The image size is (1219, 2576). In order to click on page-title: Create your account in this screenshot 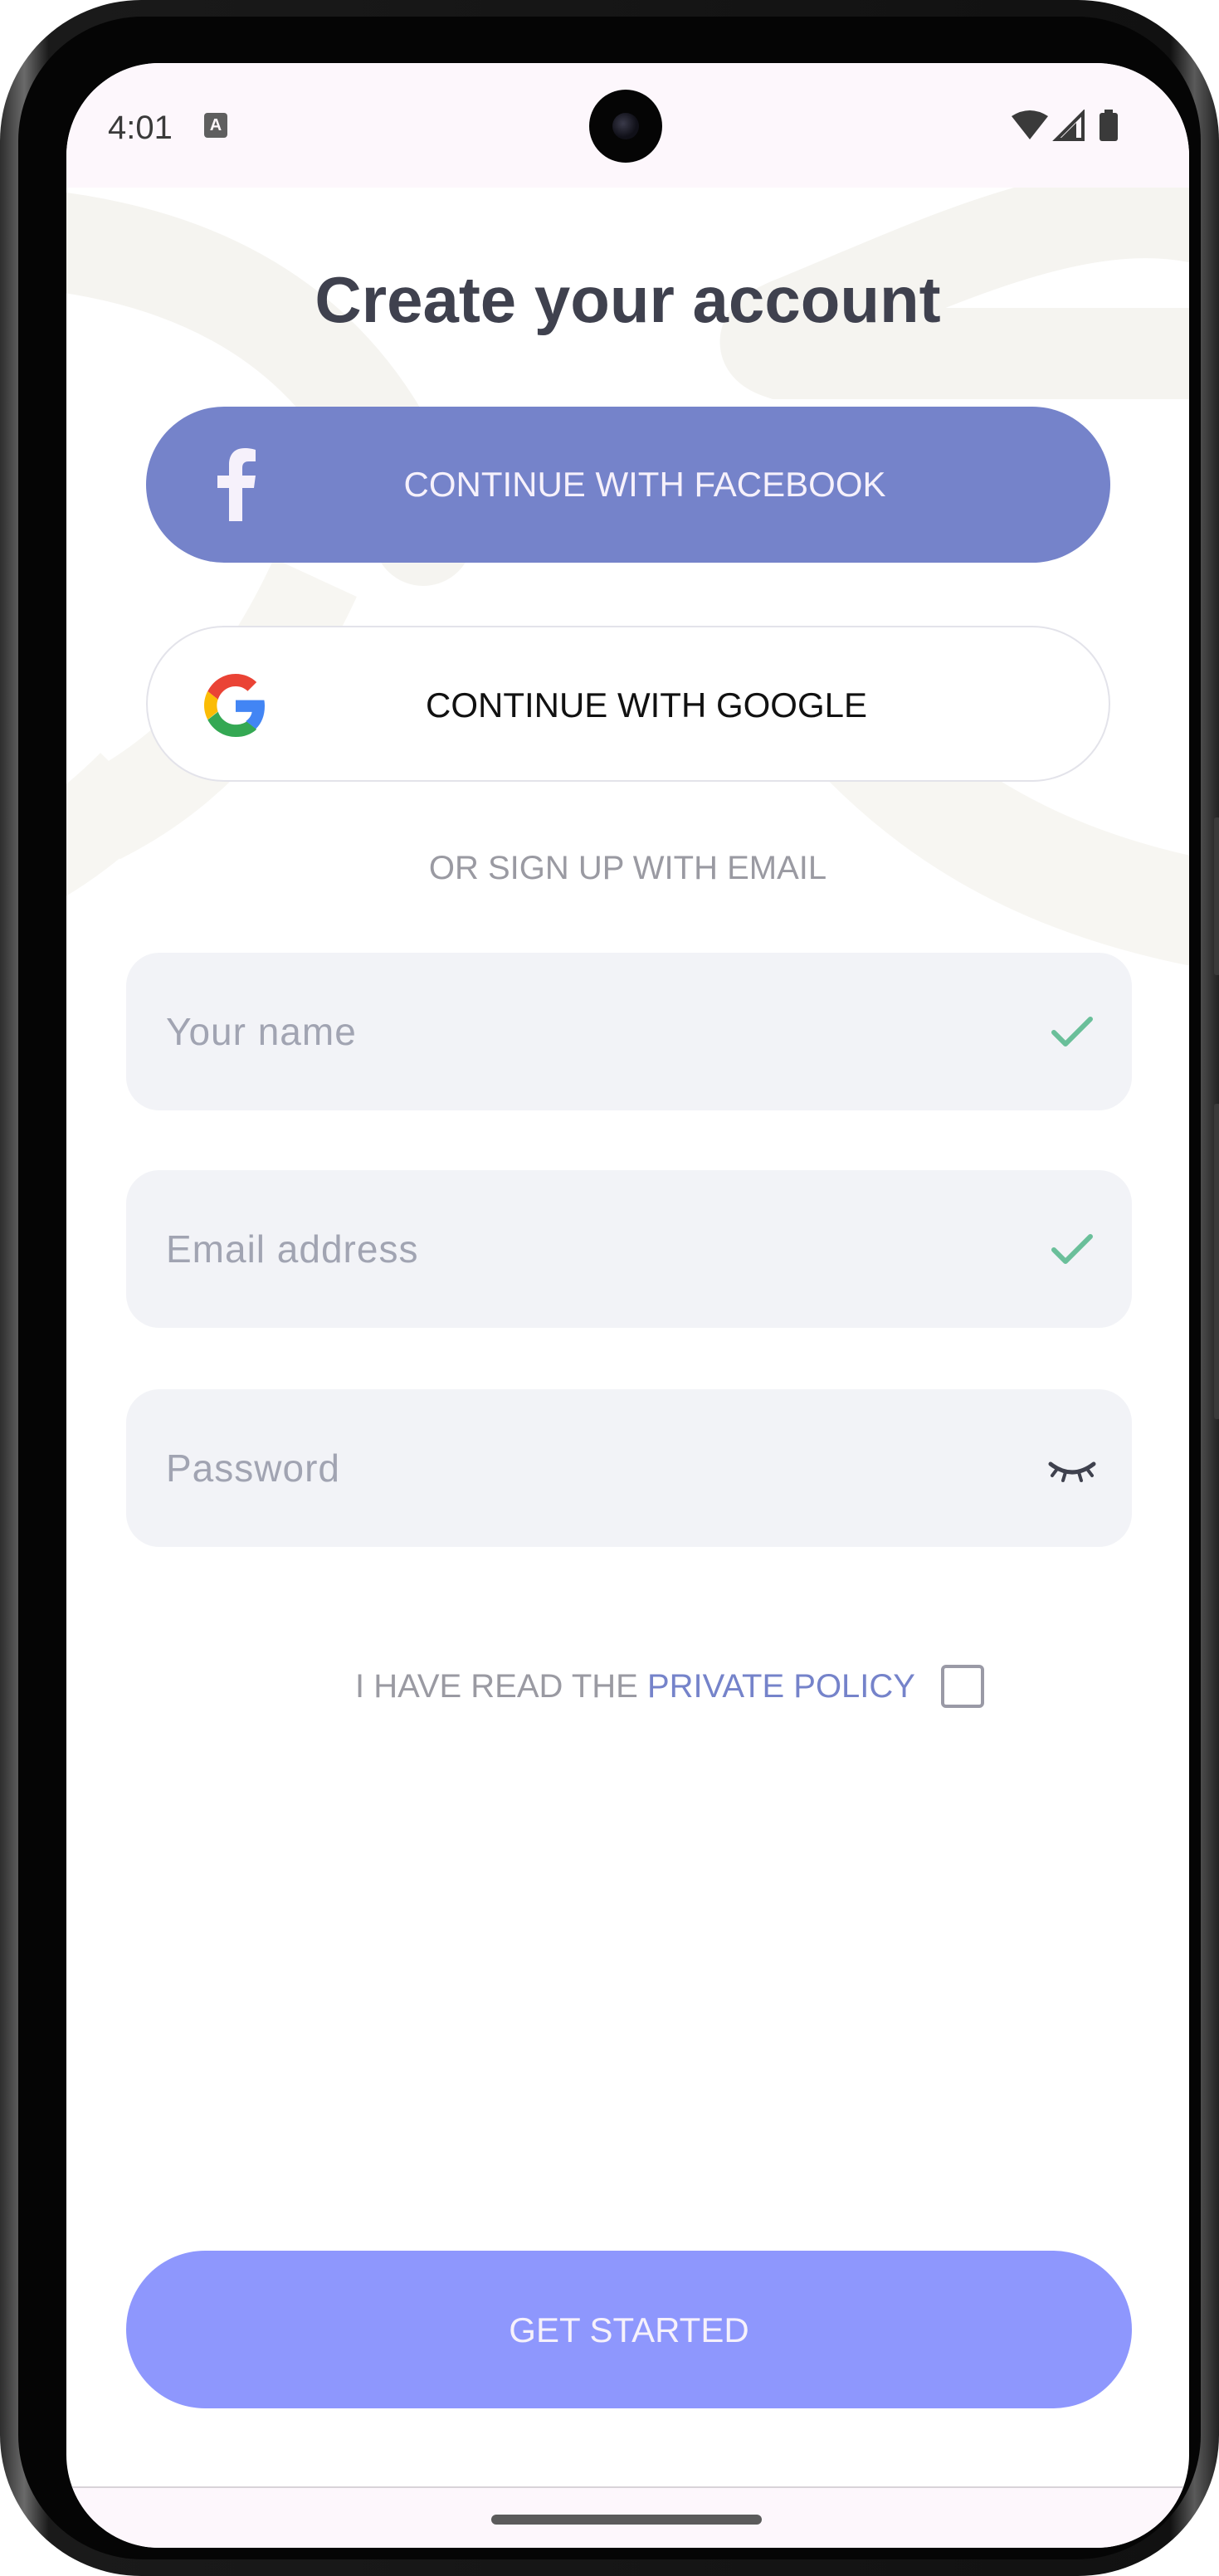, I will do `click(628, 299)`.